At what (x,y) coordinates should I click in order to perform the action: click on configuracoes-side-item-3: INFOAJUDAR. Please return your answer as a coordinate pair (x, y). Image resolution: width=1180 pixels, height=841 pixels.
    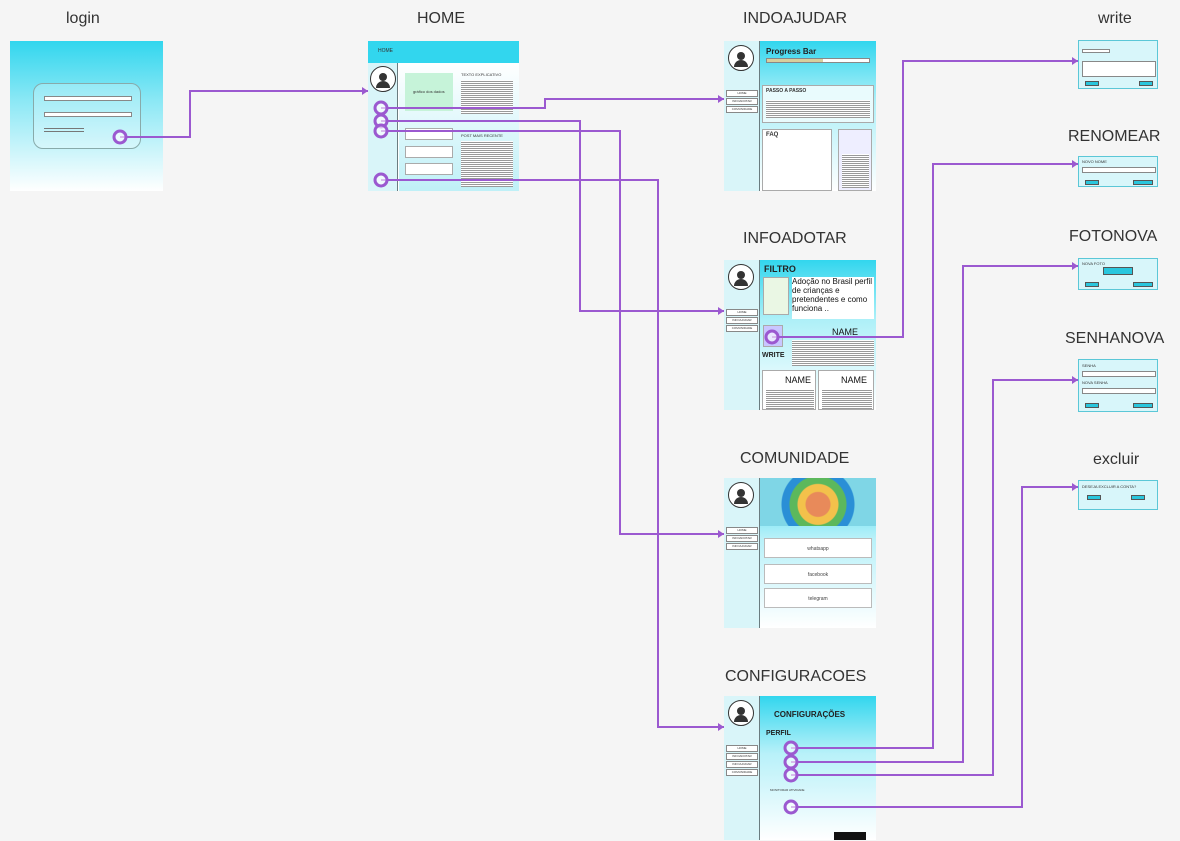
    Looking at the image, I should click on (742, 764).